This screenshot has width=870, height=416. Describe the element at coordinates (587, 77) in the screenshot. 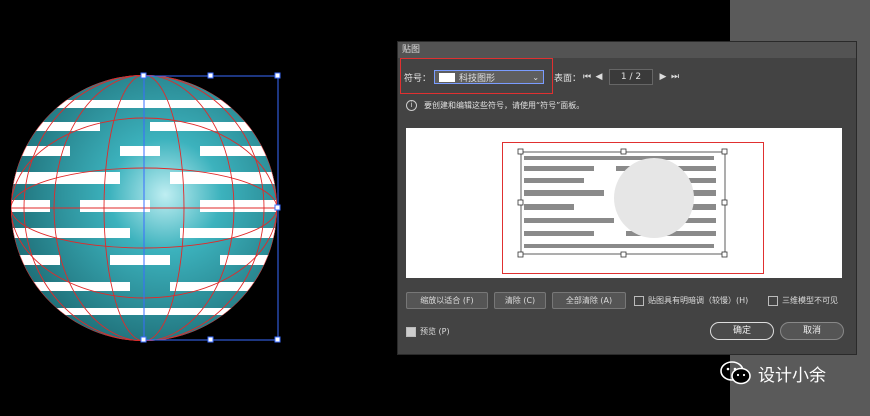

I see `first-surface-icon: ⏮` at that location.